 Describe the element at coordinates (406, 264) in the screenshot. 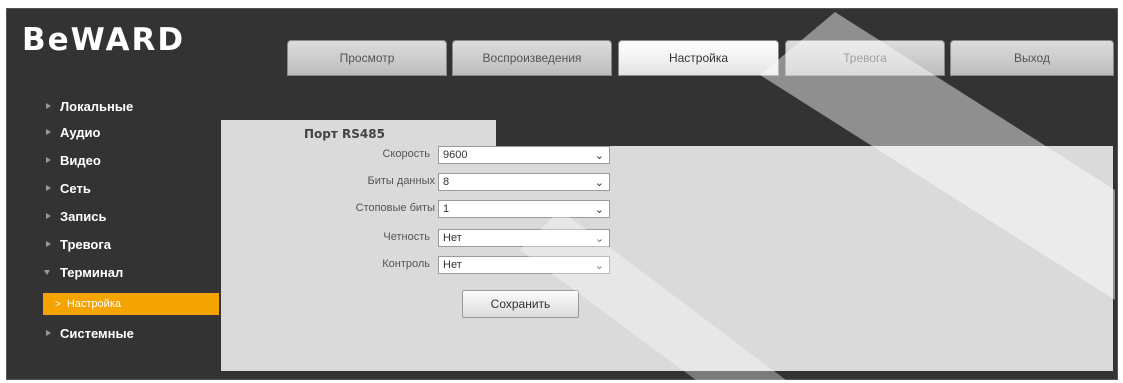

I see `field-label: Контроль` at that location.